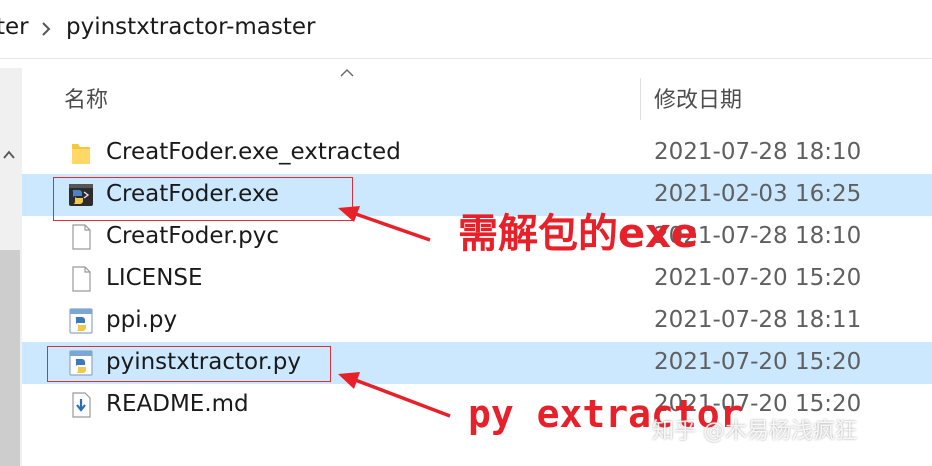  Describe the element at coordinates (81, 405) in the screenshot. I see `markdown-file-icon` at that location.